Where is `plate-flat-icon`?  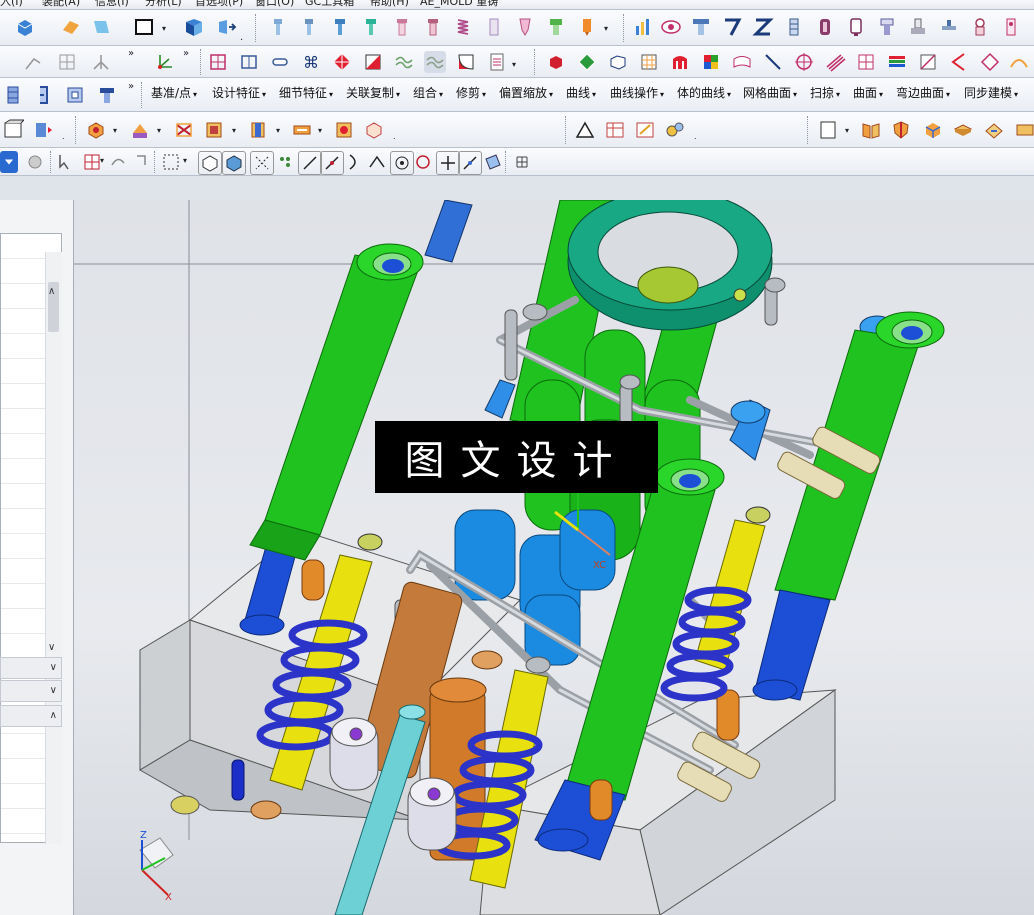
plate-flat-icon is located at coordinates (963, 130).